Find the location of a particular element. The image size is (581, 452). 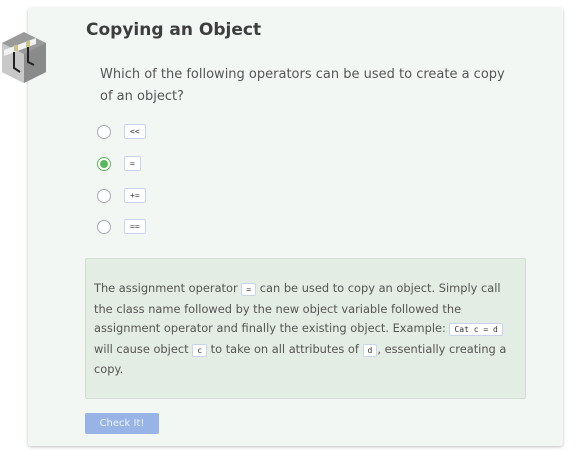

room-logo-icon is located at coordinates (24, 57).